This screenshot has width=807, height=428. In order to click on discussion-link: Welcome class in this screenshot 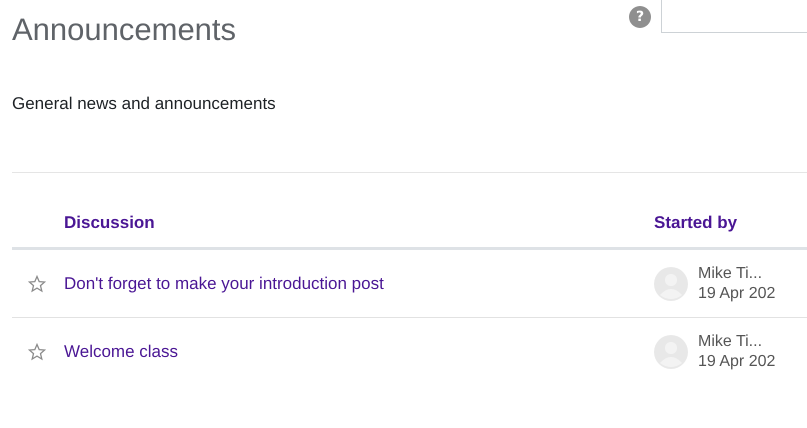, I will do `click(121, 351)`.